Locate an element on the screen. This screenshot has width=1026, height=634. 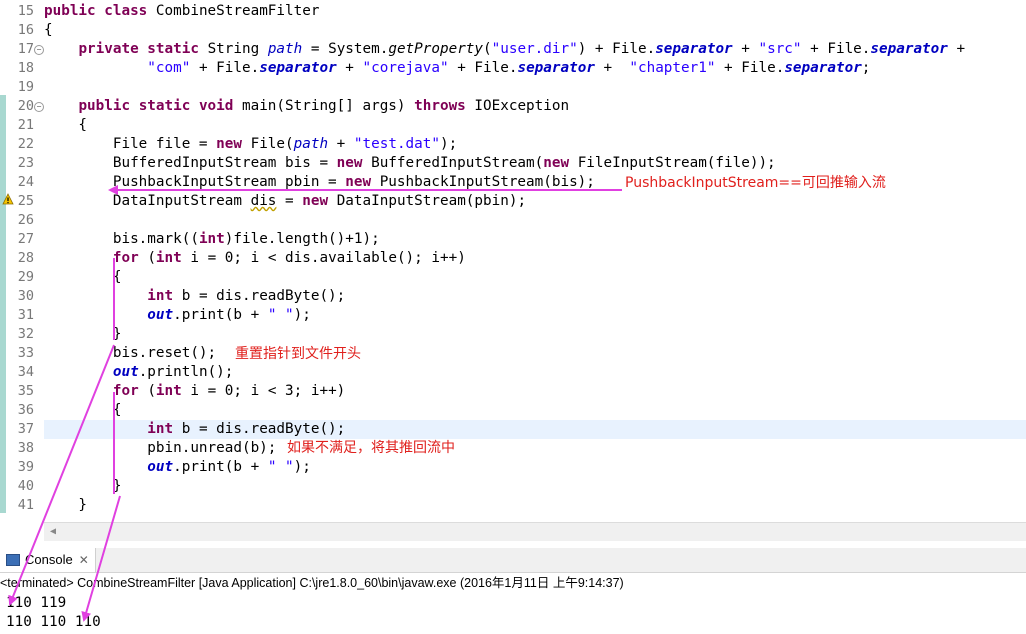
code-token: "corejava" is located at coordinates (405, 68).